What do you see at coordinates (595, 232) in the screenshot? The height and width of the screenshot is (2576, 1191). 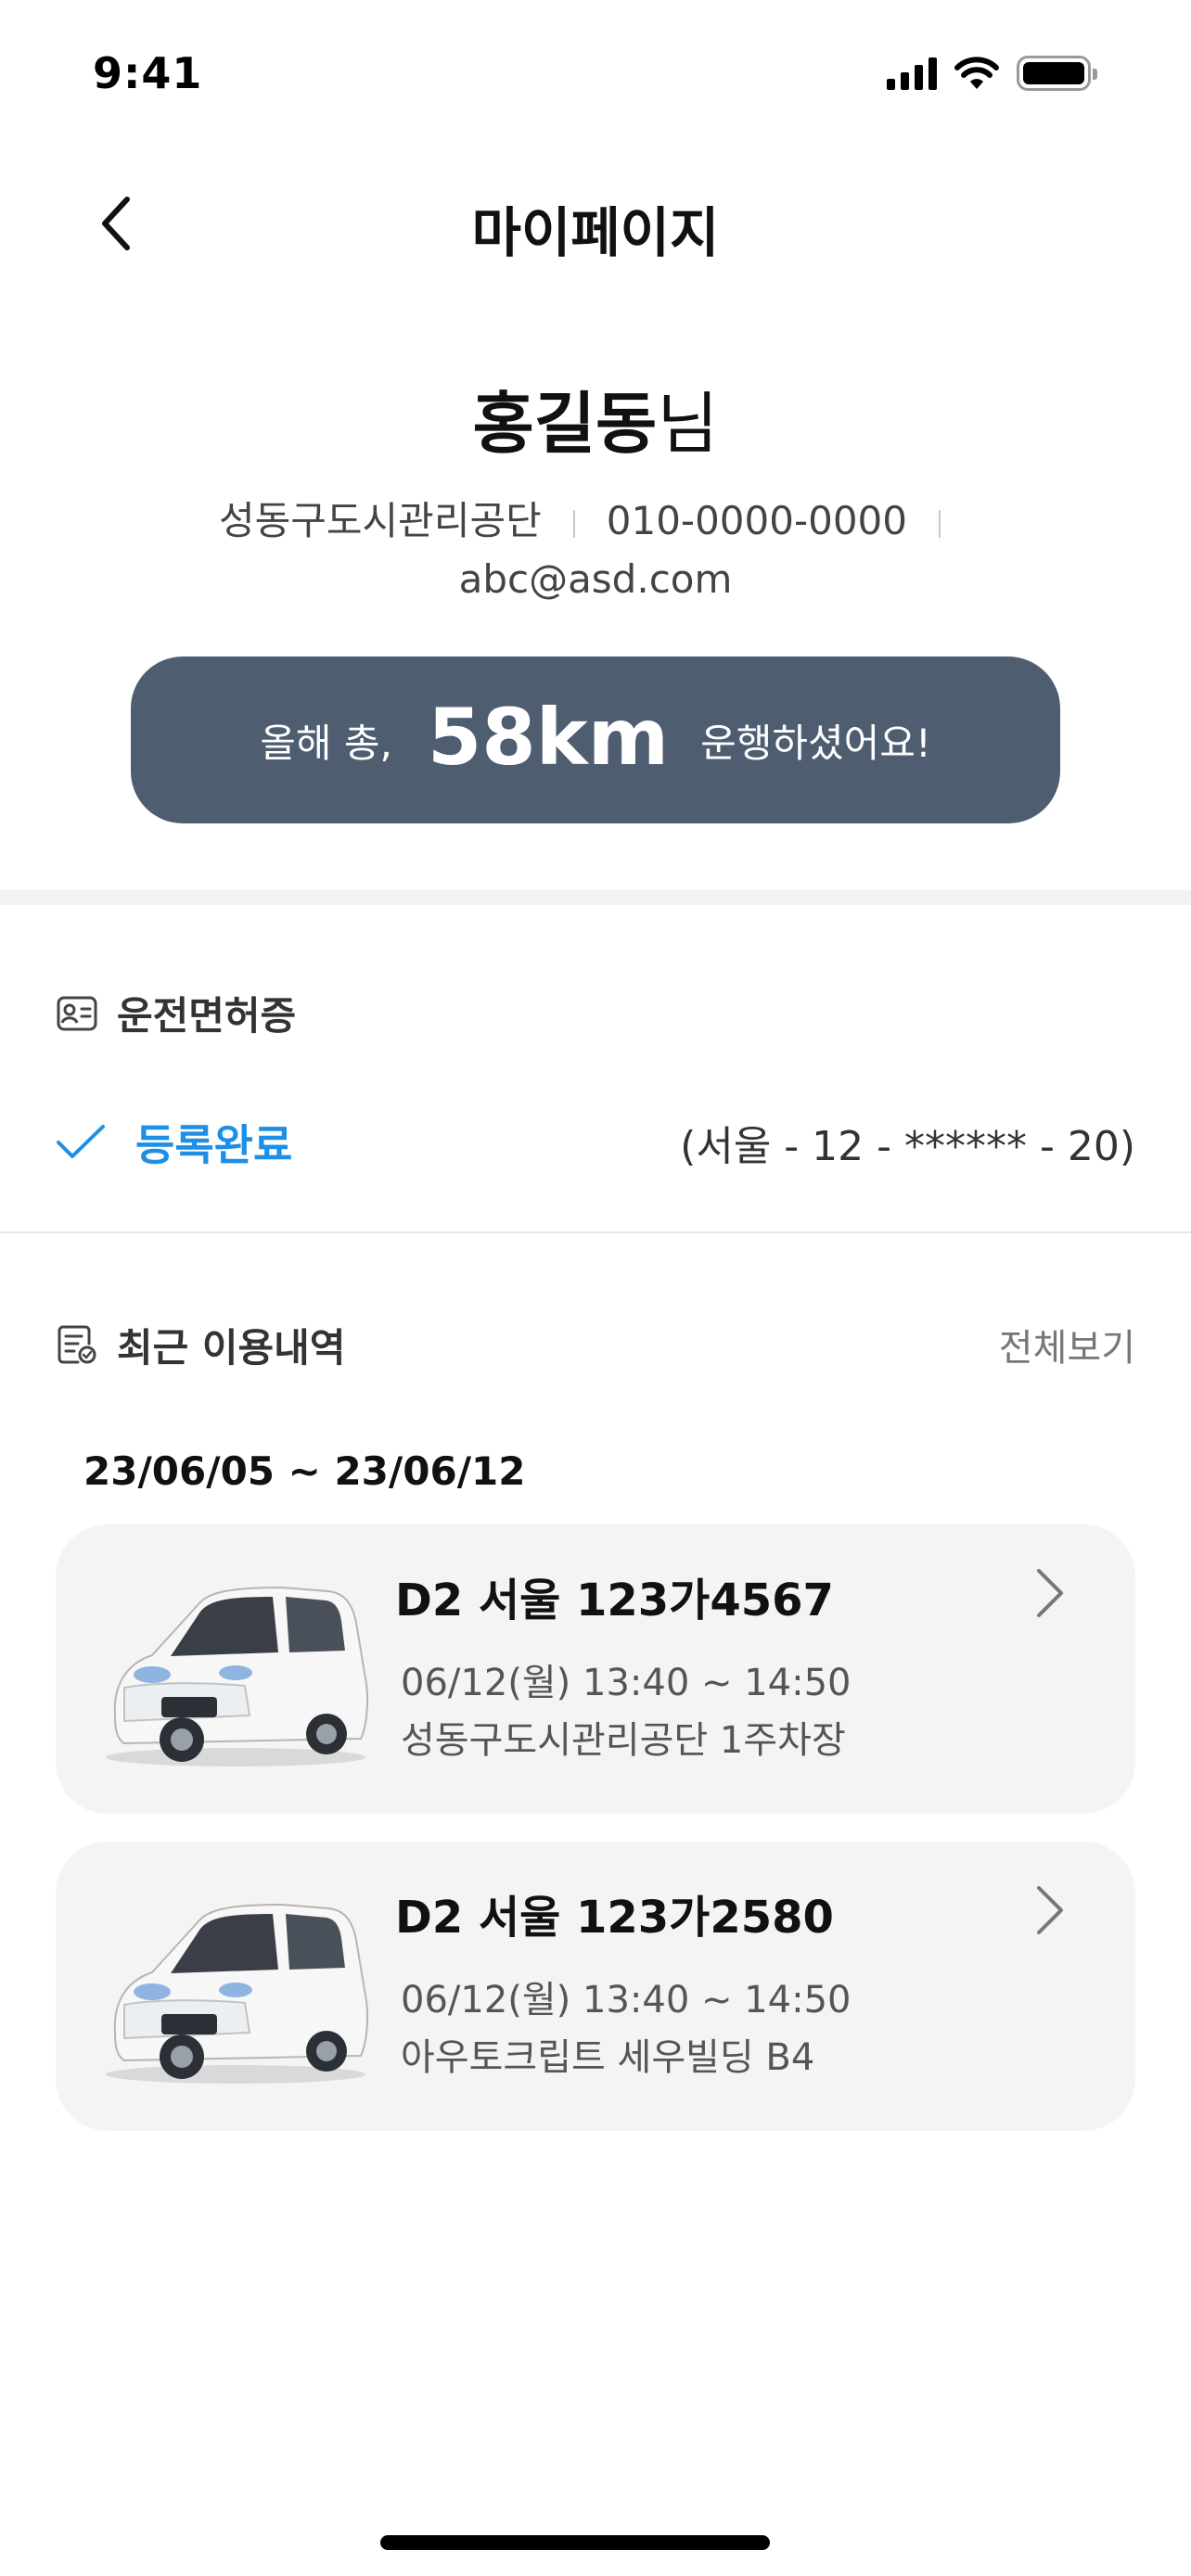 I see `page-title: 마이페이지` at bounding box center [595, 232].